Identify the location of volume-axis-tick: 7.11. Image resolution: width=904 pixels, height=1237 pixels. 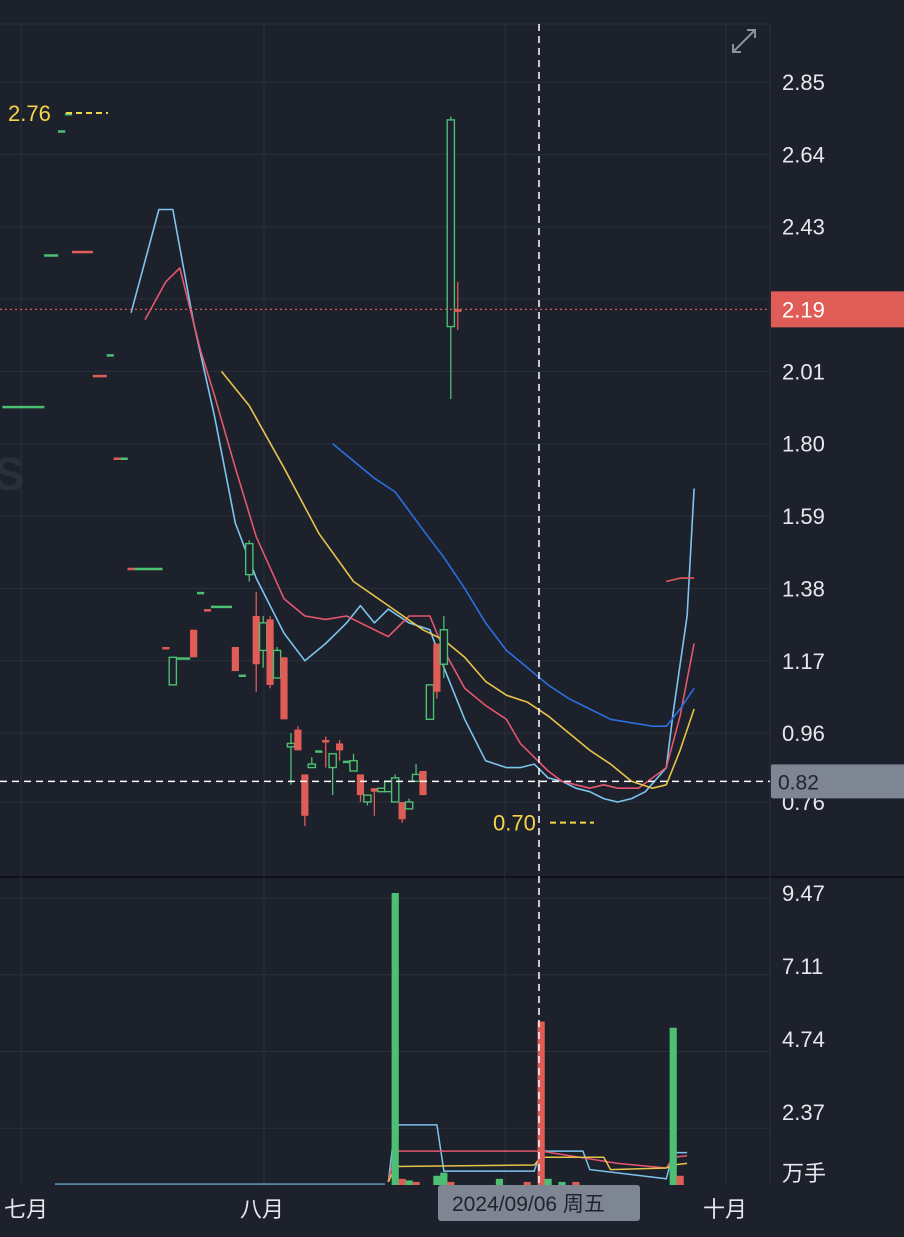
(802, 966).